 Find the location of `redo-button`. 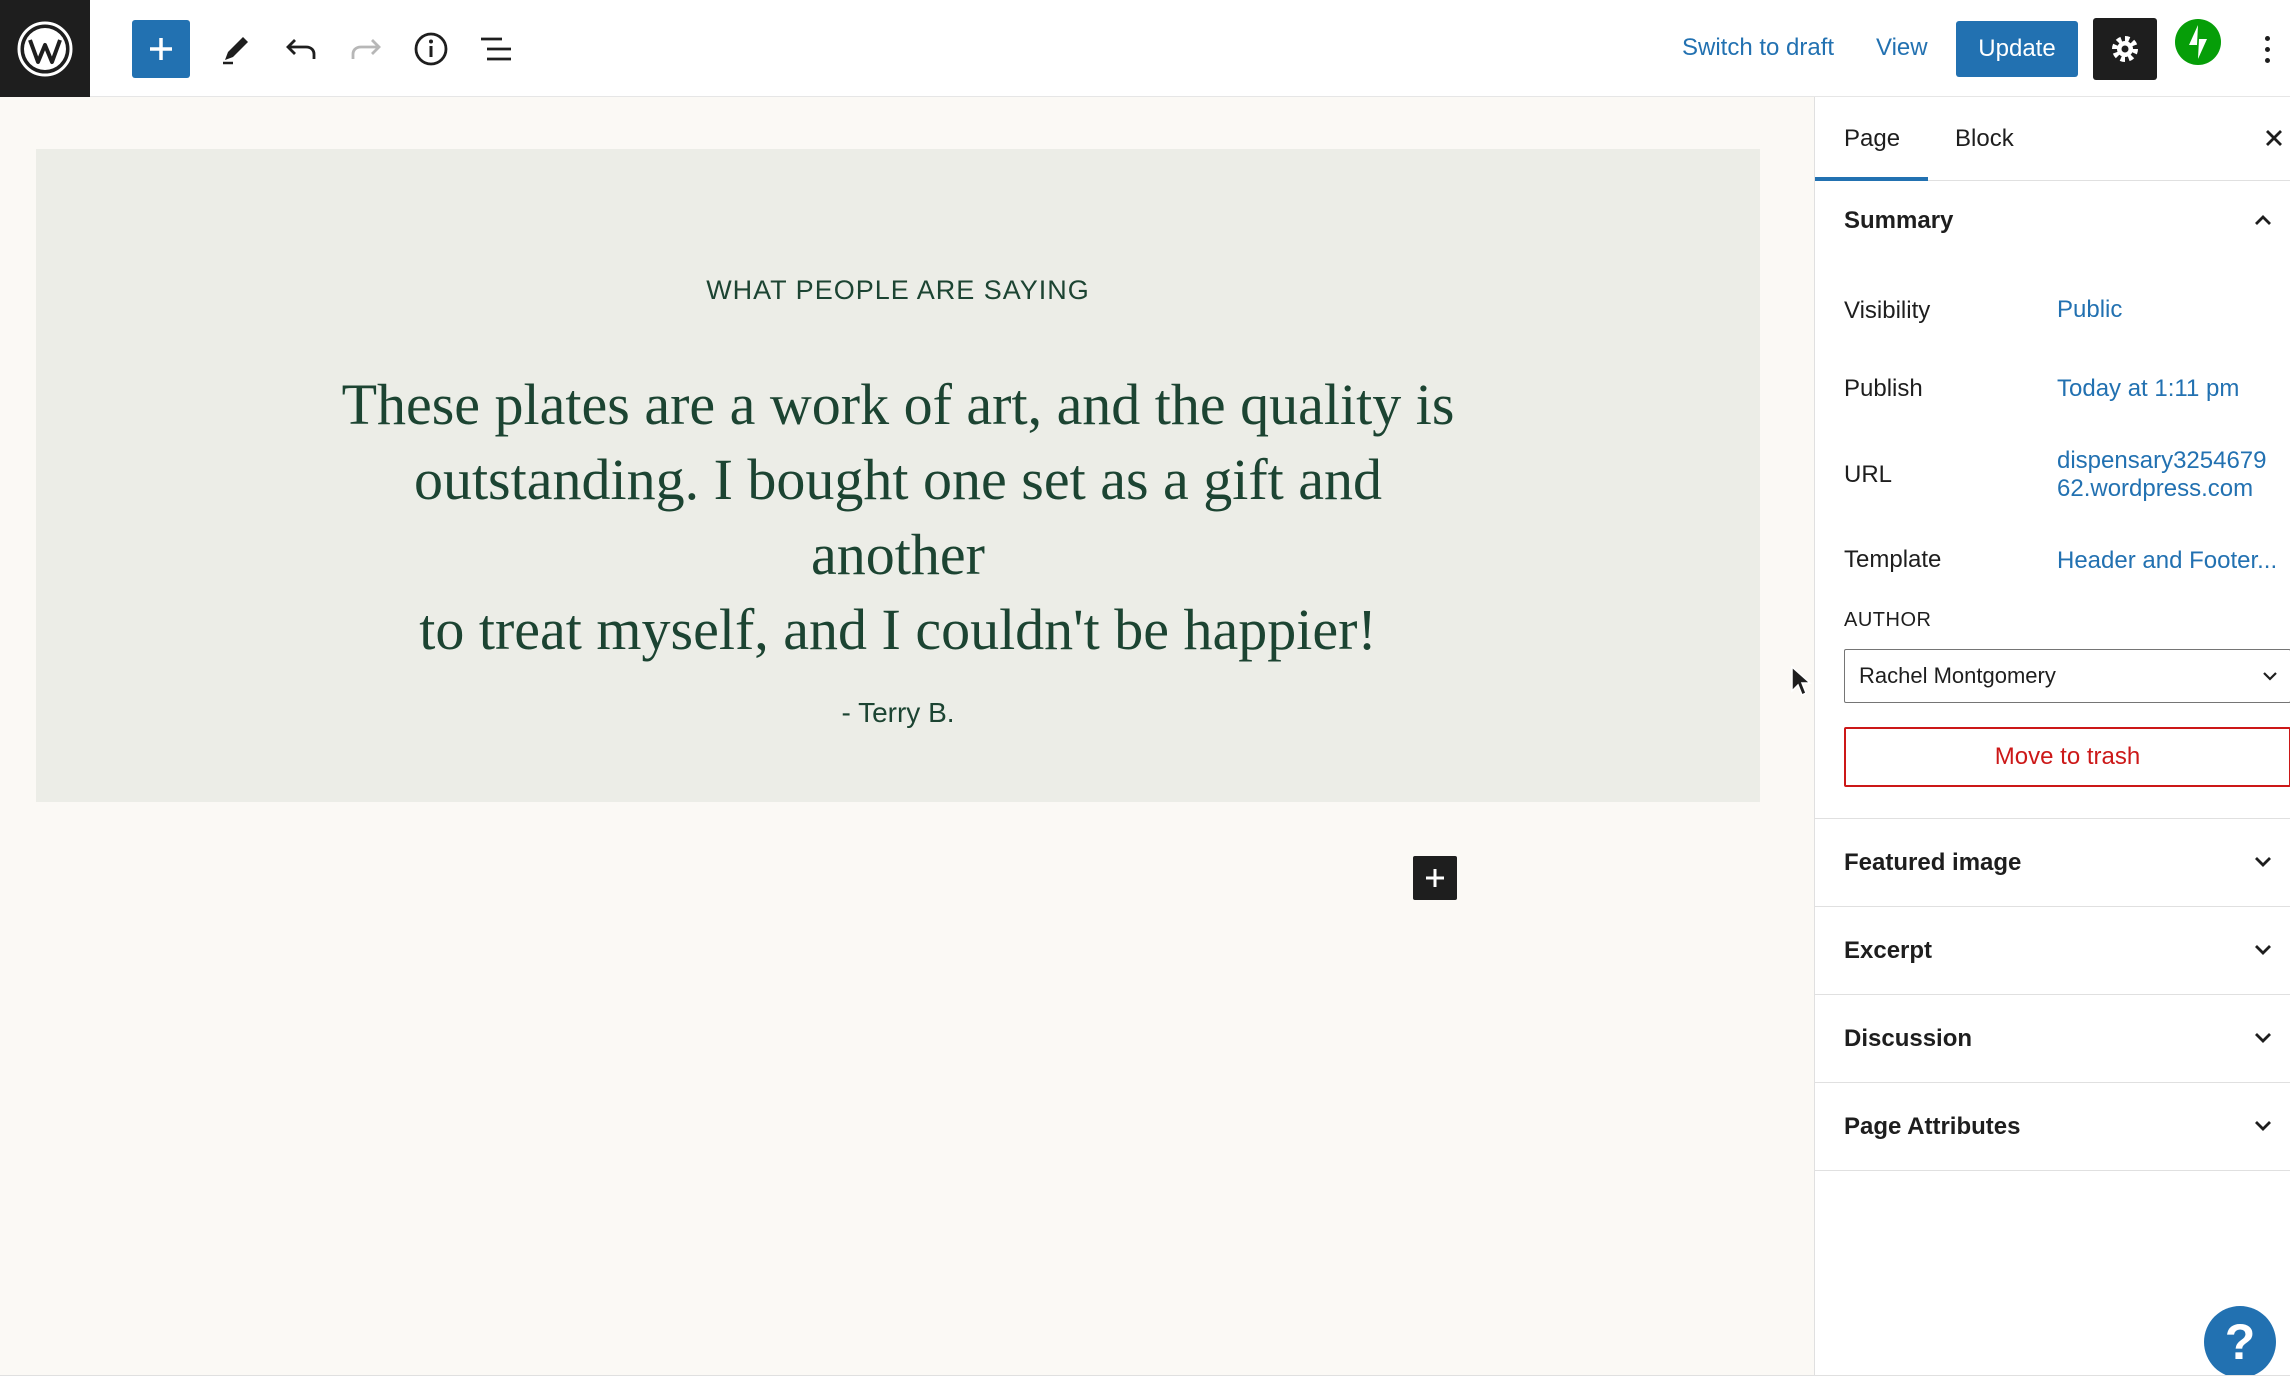

redo-button is located at coordinates (366, 49).